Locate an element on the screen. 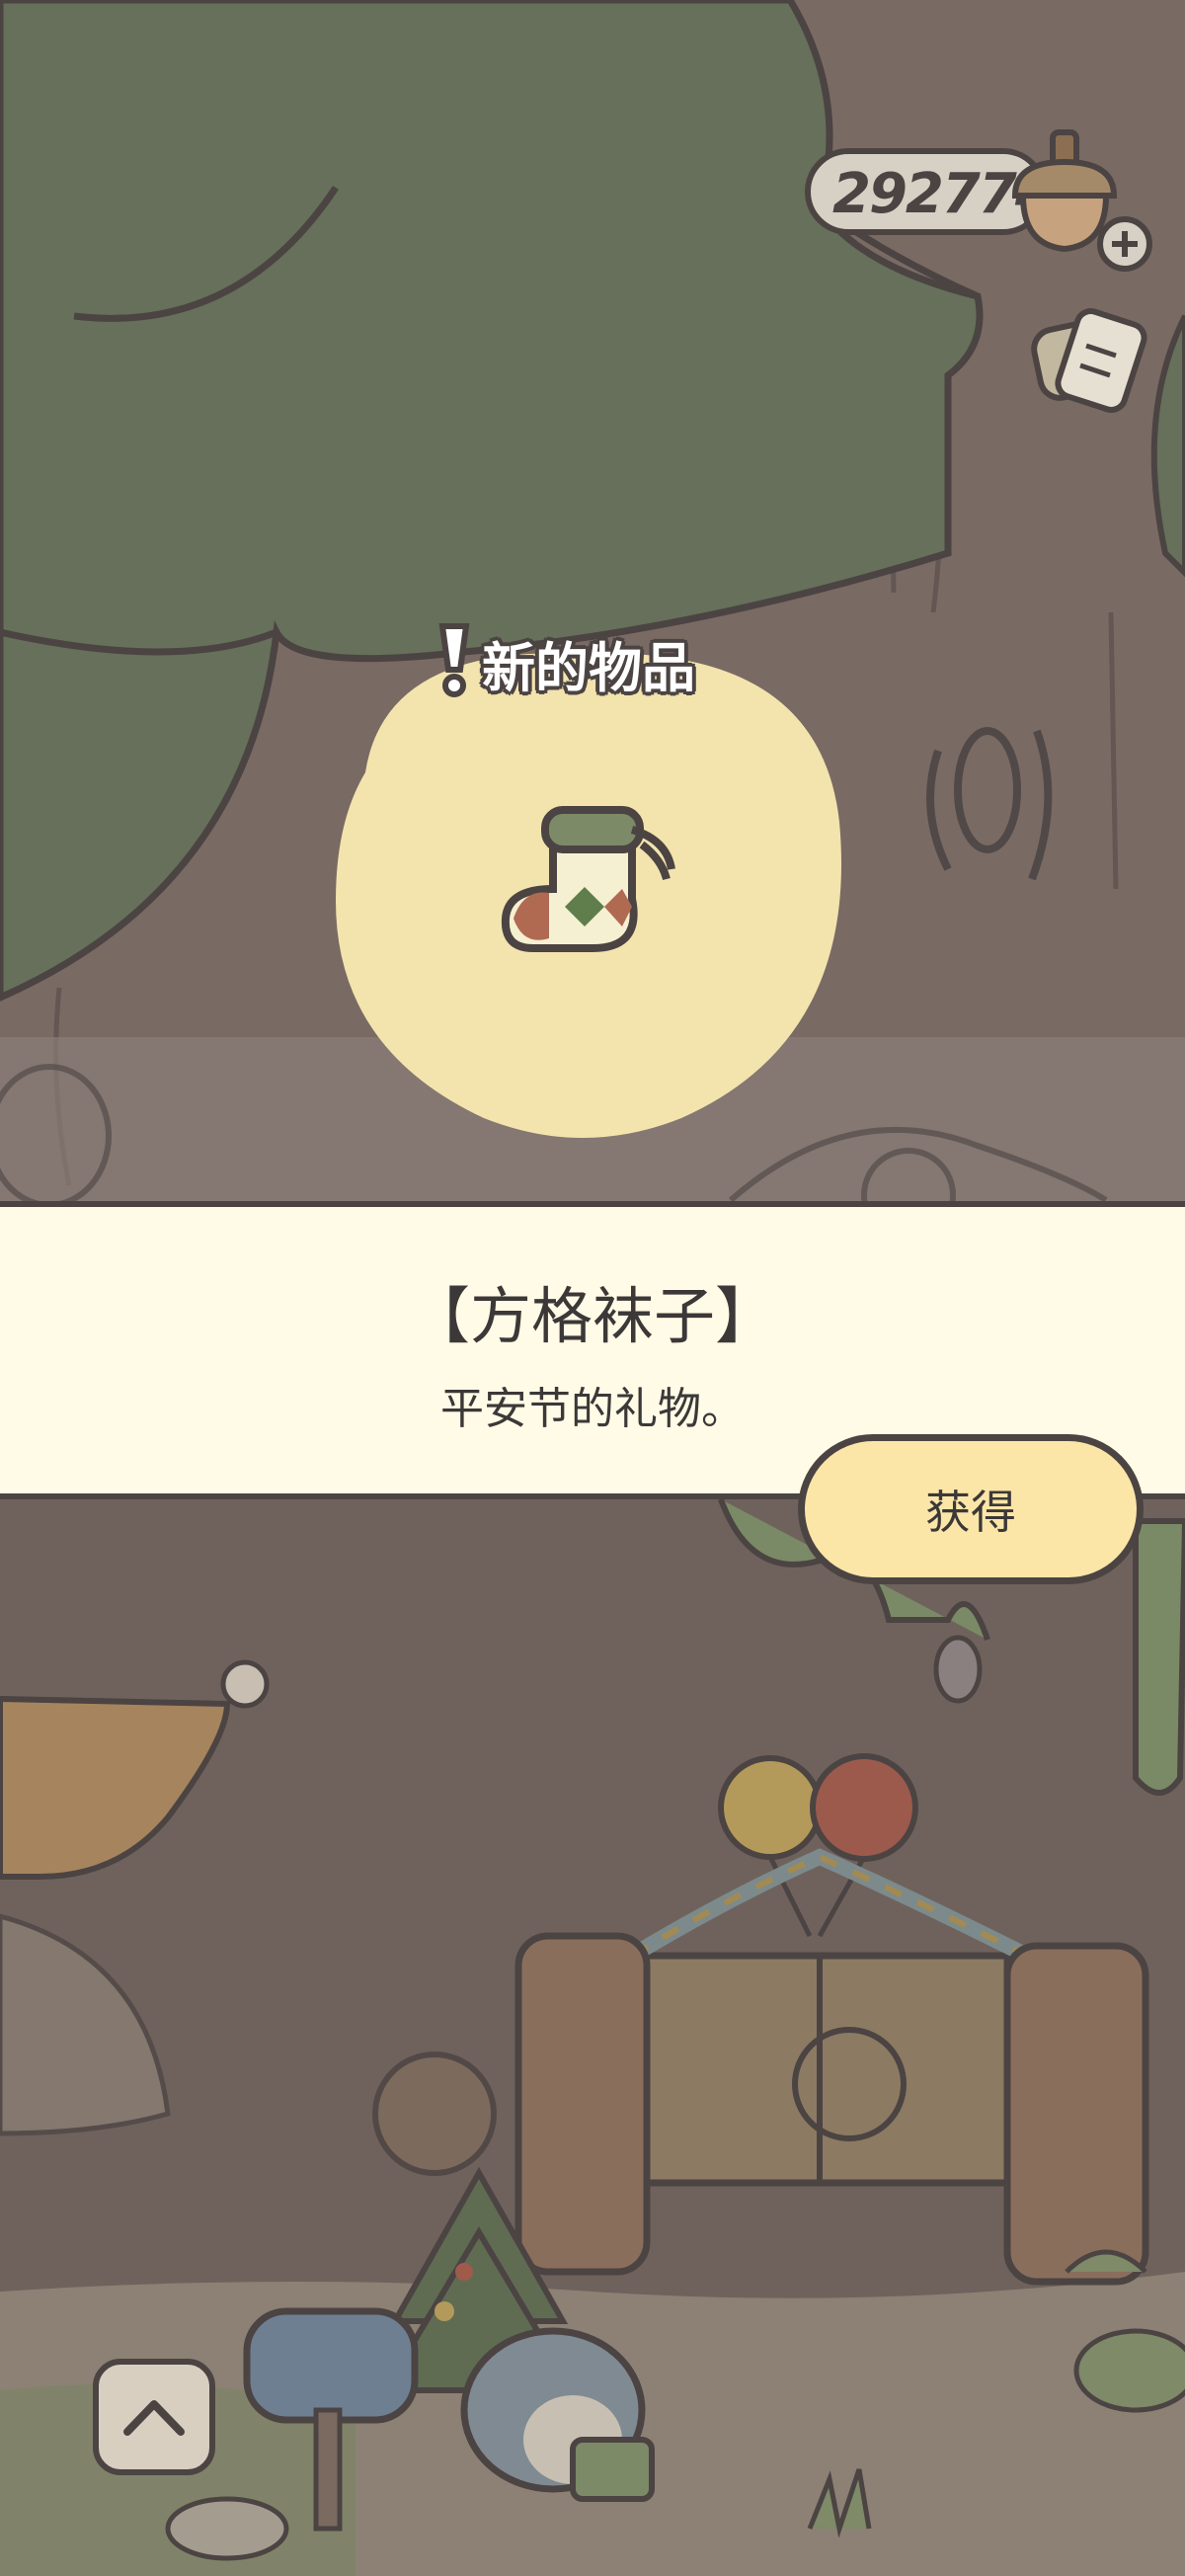 This screenshot has height=2576, width=1185. checkered-sock-icon is located at coordinates (592, 879).